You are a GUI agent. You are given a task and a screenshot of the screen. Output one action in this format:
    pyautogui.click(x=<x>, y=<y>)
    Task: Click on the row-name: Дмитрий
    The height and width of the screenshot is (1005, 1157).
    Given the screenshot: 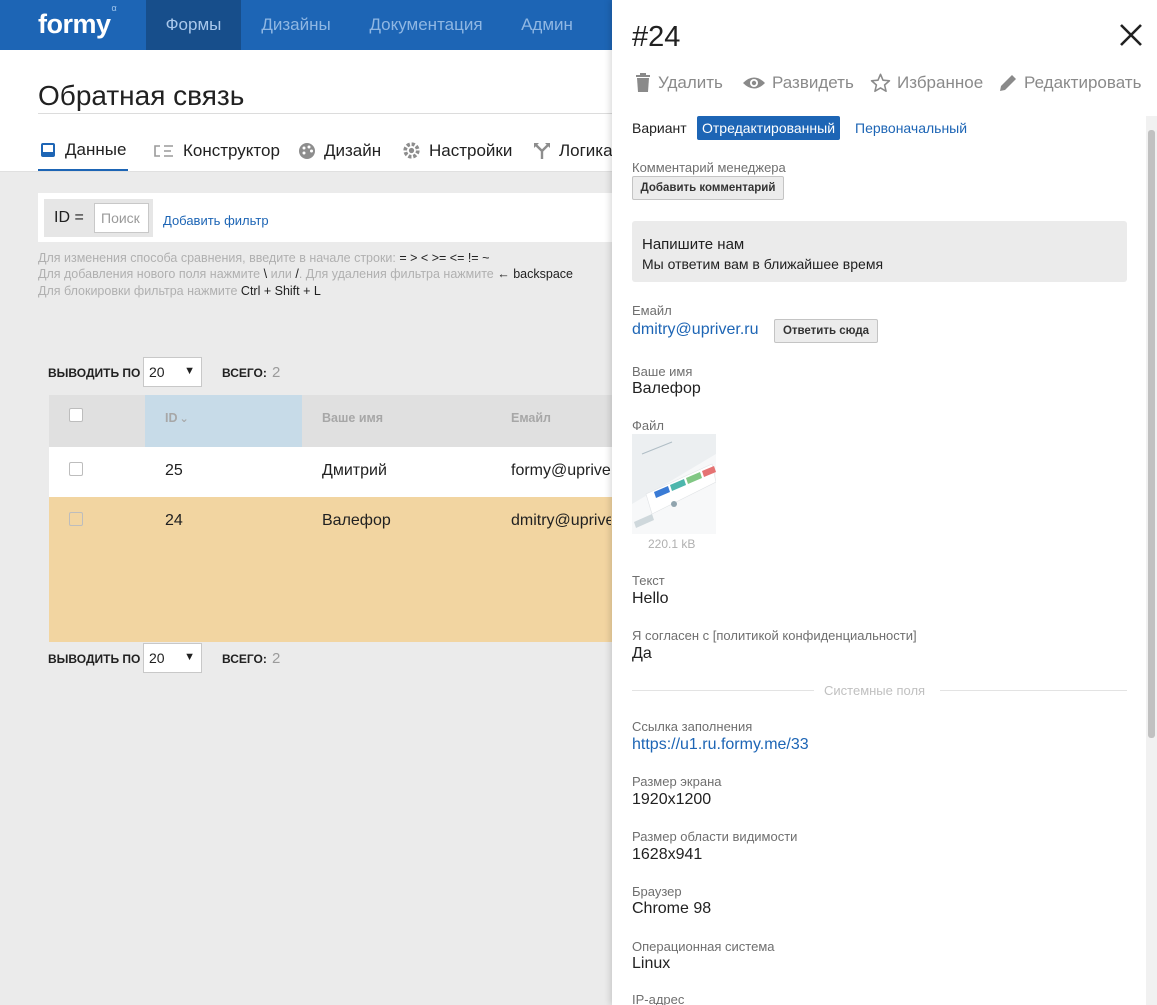 What is the action you would take?
    pyautogui.click(x=354, y=470)
    